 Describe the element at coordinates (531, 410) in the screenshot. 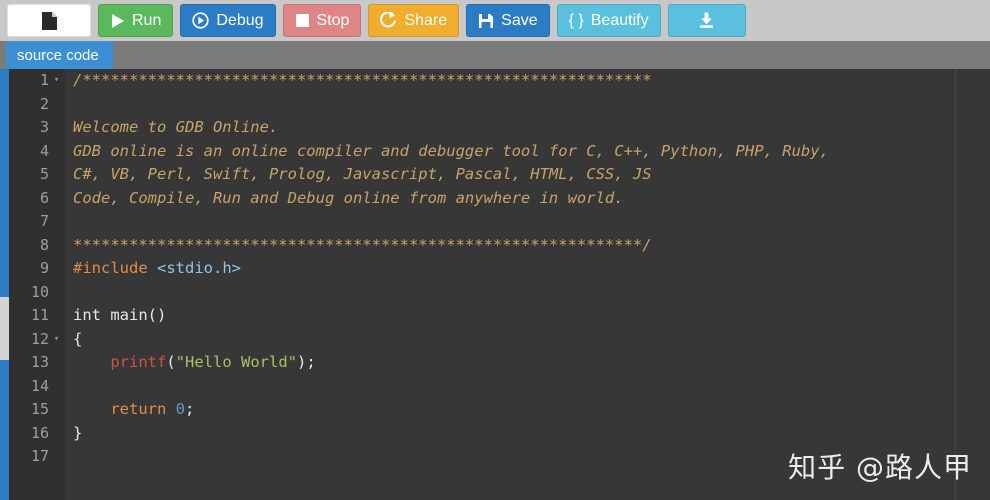

I see `code-line: return 0;` at that location.